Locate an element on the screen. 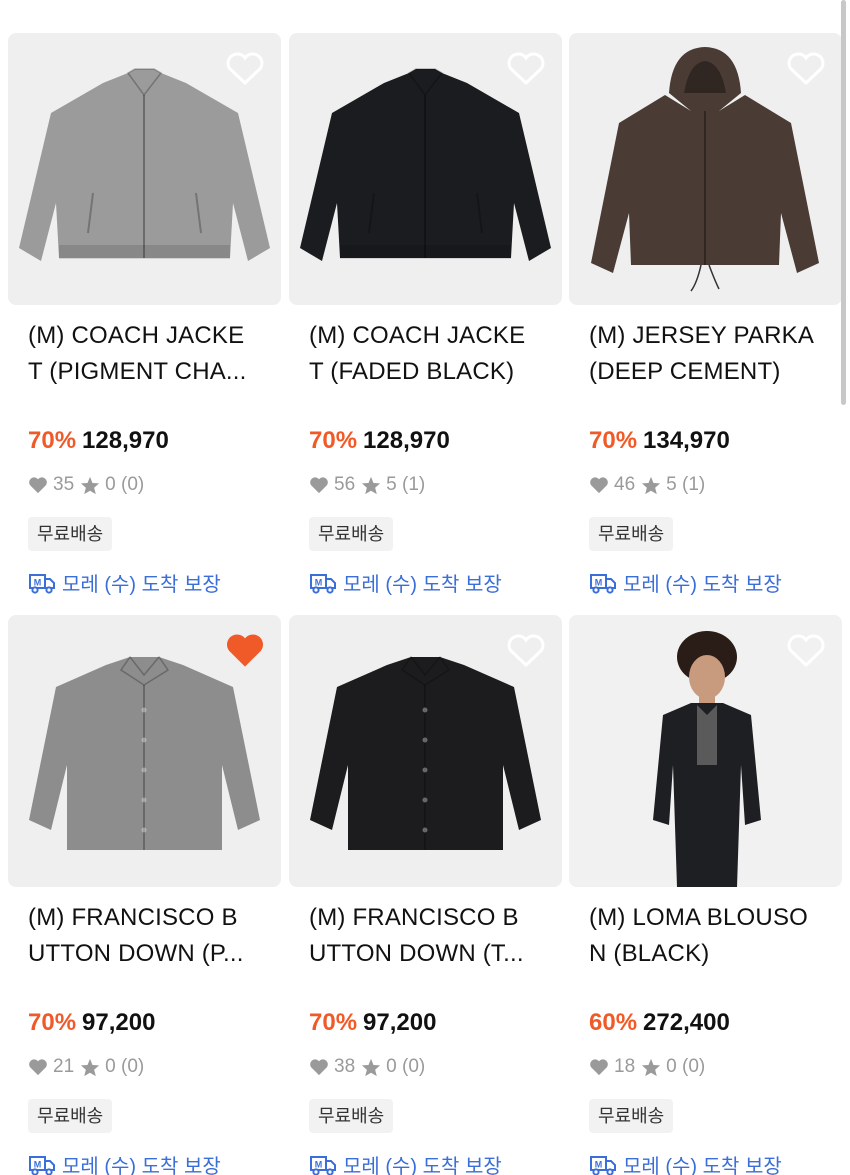 This screenshot has width=850, height=1175. product-stats: 35 0 (0) is located at coordinates (86, 485).